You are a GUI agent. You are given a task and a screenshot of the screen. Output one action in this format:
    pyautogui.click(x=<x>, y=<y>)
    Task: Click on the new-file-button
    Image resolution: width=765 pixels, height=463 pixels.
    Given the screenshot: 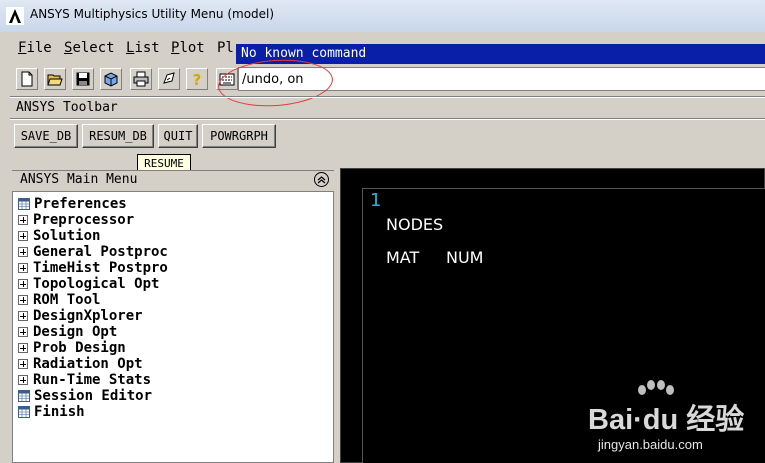 What is the action you would take?
    pyautogui.click(x=27, y=79)
    